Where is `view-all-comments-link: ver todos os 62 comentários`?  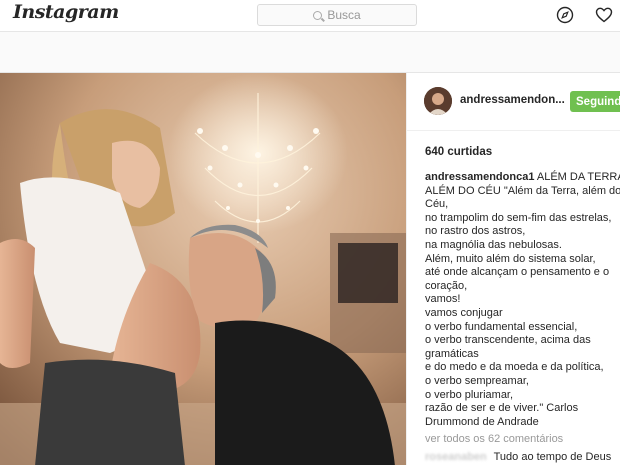 view-all-comments-link: ver todos os 62 comentários is located at coordinates (494, 439).